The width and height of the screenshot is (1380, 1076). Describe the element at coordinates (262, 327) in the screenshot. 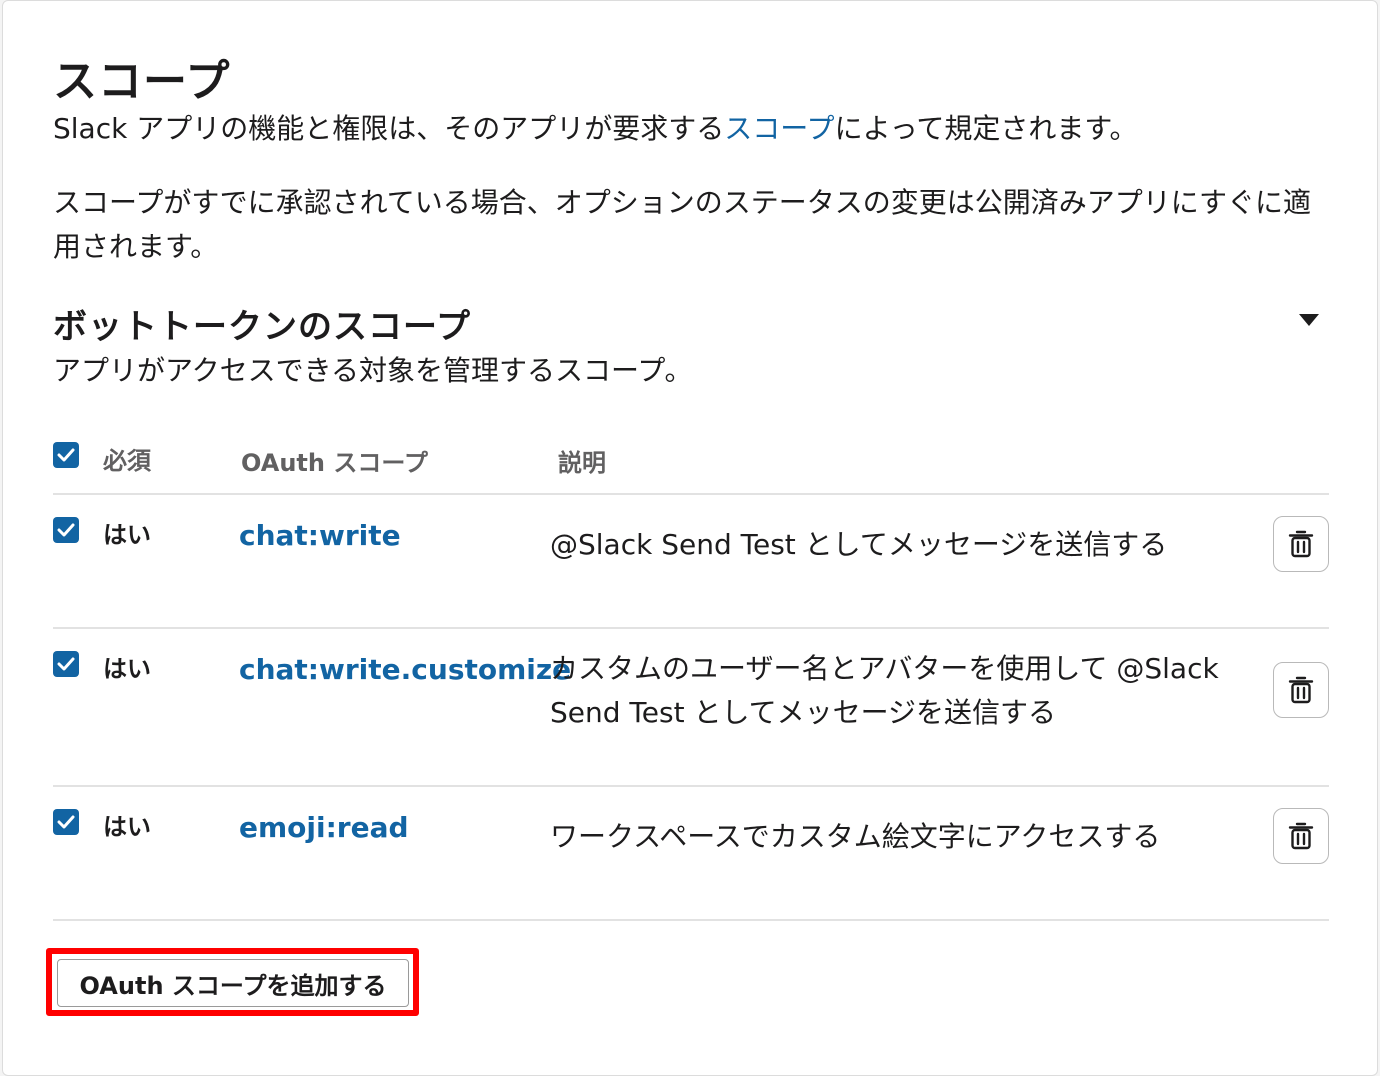

I see `bot-scopes-title: ボットトークンのスコープ` at that location.